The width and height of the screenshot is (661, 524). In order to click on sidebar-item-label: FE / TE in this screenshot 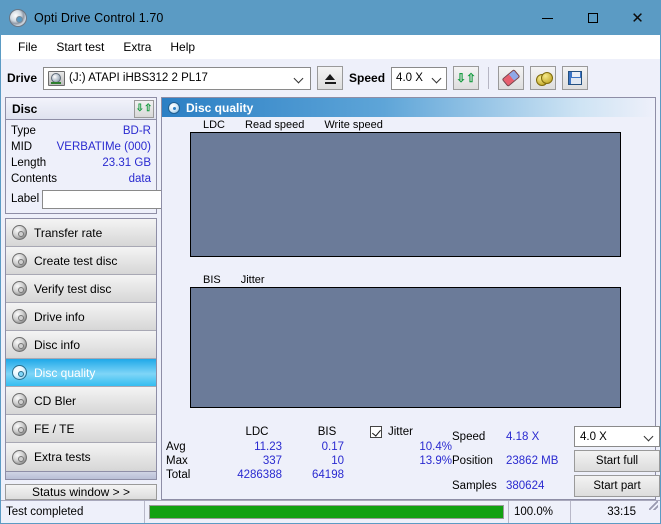, I will do `click(54, 428)`.